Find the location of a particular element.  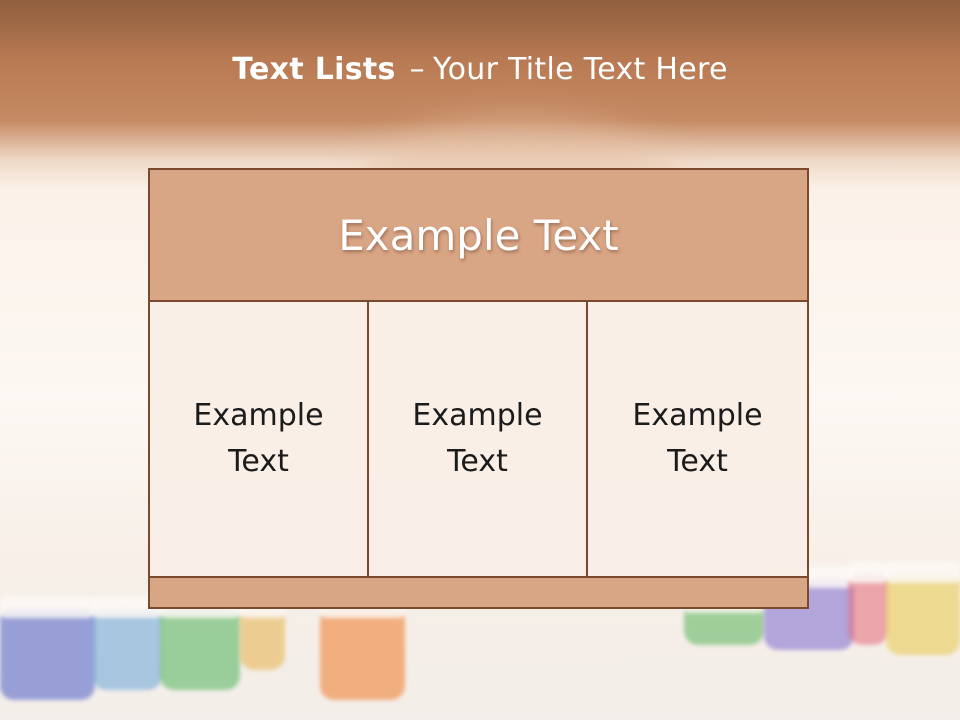

slide-title: Text Lists – Your Title Text Here is located at coordinates (480, 69).